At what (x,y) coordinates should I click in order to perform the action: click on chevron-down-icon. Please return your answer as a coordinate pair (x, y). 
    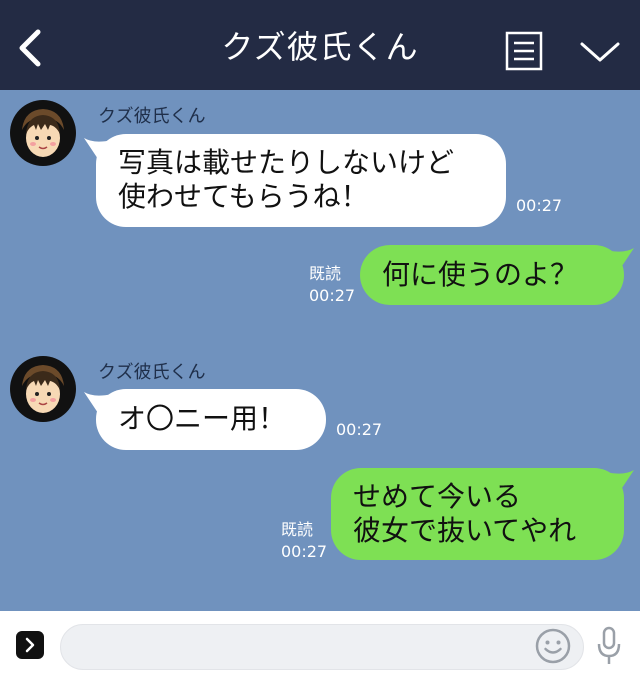
    Looking at the image, I should click on (600, 52).